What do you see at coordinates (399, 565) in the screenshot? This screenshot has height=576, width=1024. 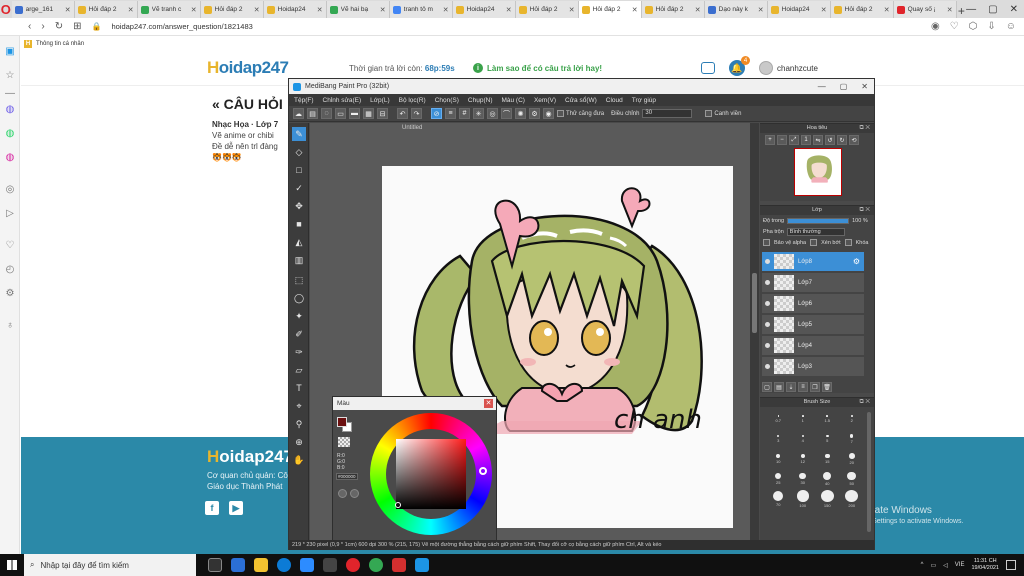 I see `photos-icon` at bounding box center [399, 565].